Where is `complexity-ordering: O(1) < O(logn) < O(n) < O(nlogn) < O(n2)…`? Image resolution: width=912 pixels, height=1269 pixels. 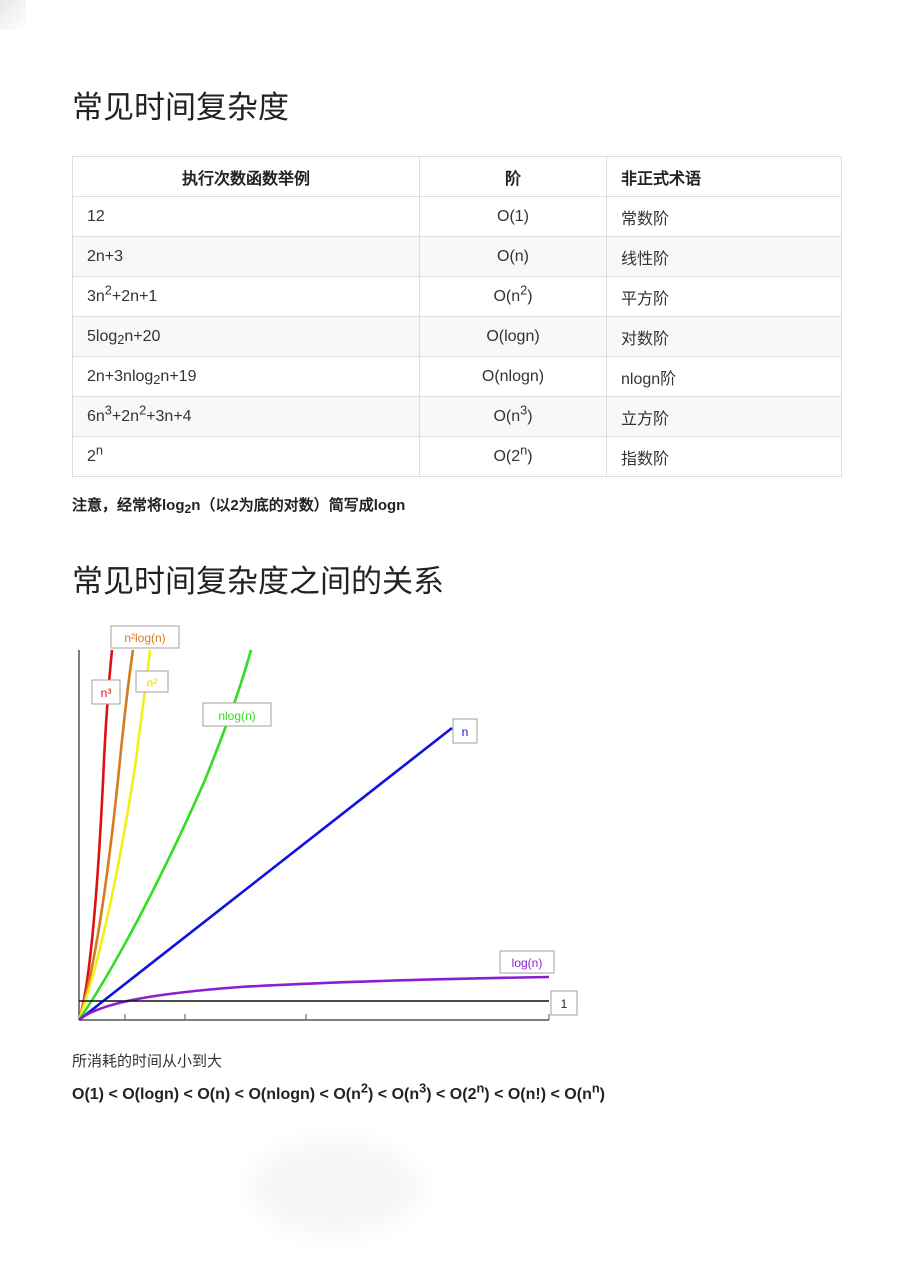
complexity-ordering: O(1) < O(logn) < O(n) < O(nlogn) < O(n2)… is located at coordinates (338, 1093).